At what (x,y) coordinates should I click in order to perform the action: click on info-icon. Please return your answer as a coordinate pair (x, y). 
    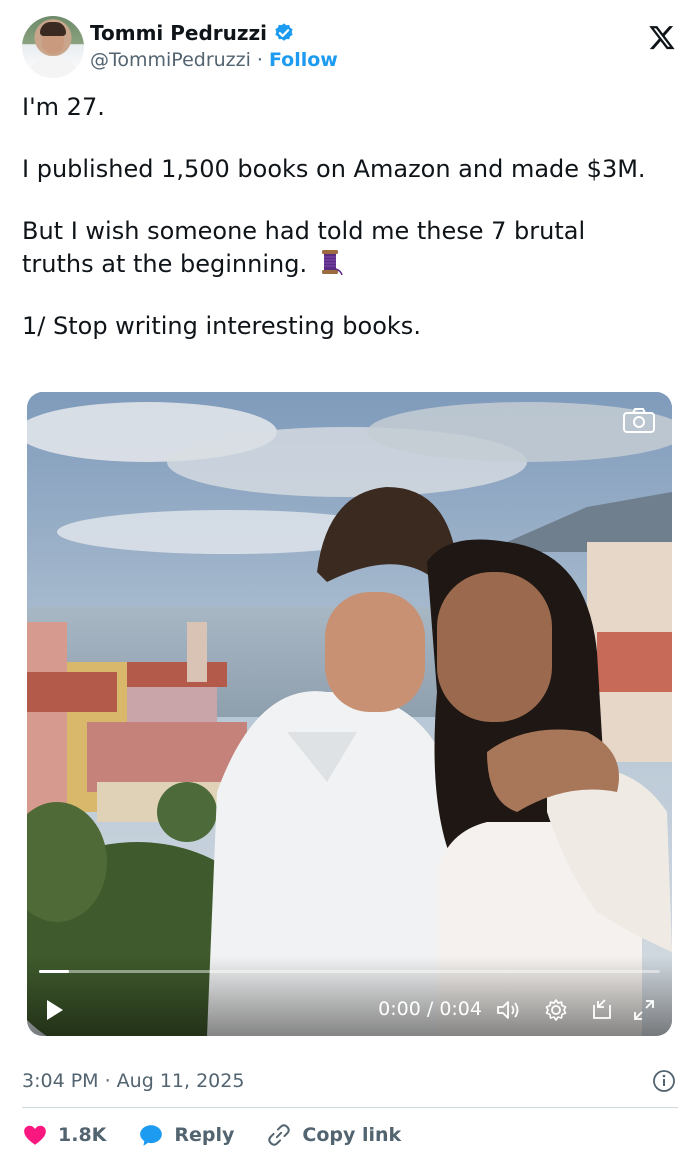
    Looking at the image, I should click on (664, 1081).